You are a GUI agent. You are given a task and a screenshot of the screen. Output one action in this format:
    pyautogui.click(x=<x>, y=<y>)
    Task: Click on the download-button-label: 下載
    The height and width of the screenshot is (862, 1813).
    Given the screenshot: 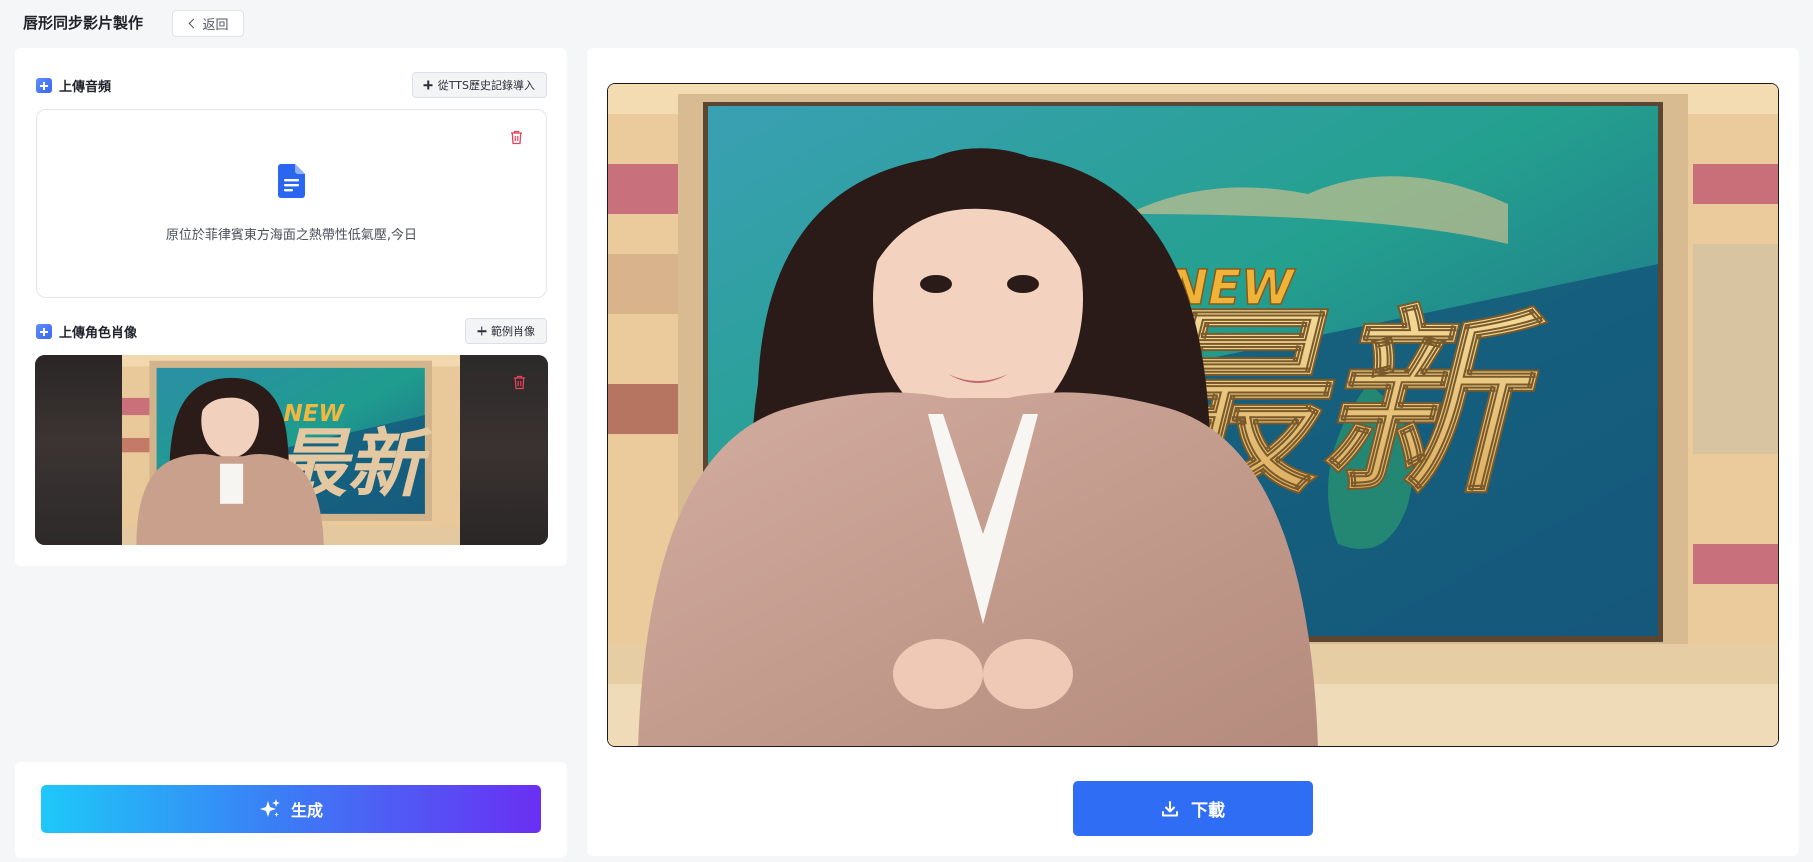 What is the action you would take?
    pyautogui.click(x=1208, y=811)
    